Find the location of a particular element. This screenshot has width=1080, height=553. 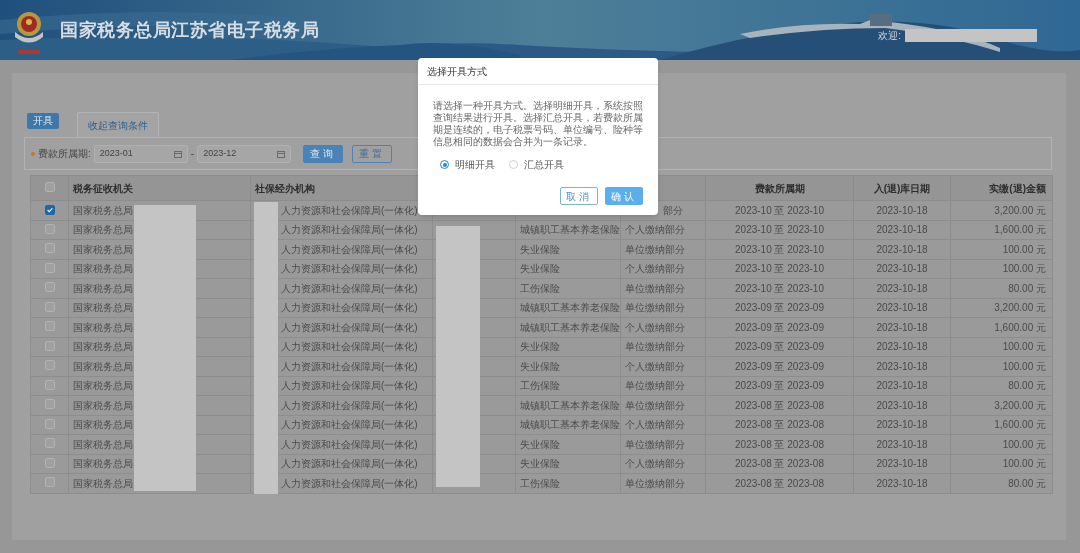

field-label: 费款所属期: is located at coordinates (64, 154).